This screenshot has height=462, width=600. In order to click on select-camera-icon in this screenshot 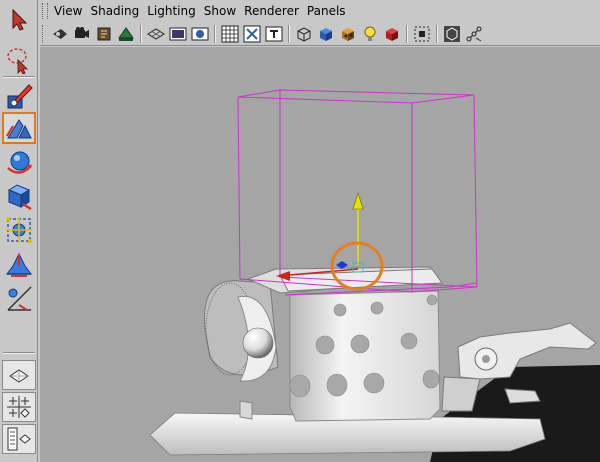, I will do `click(60, 34)`.